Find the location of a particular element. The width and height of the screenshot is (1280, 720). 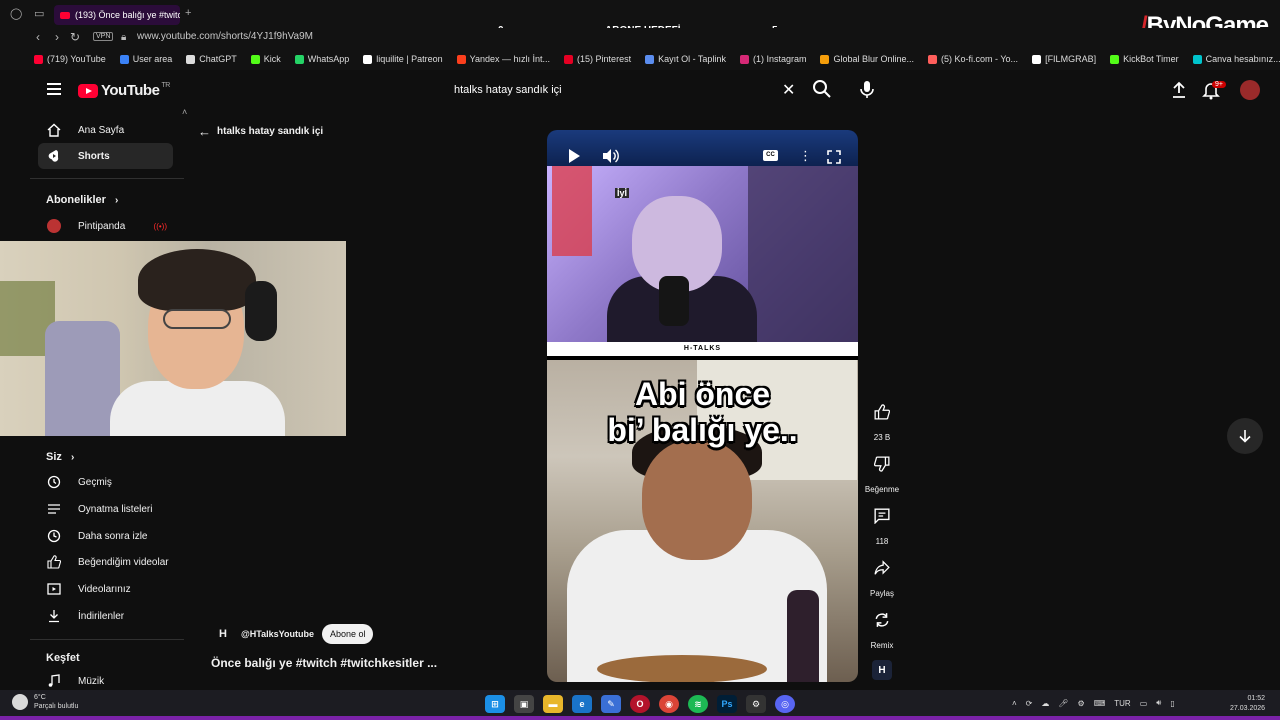

url-text: www.youtube.com/shorts/4YJ1f9hVa9M is located at coordinates (225, 36).